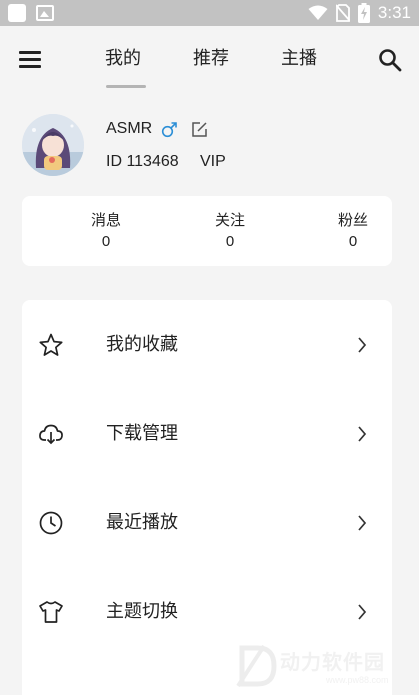  I want to click on app-icon, so click(17, 13).